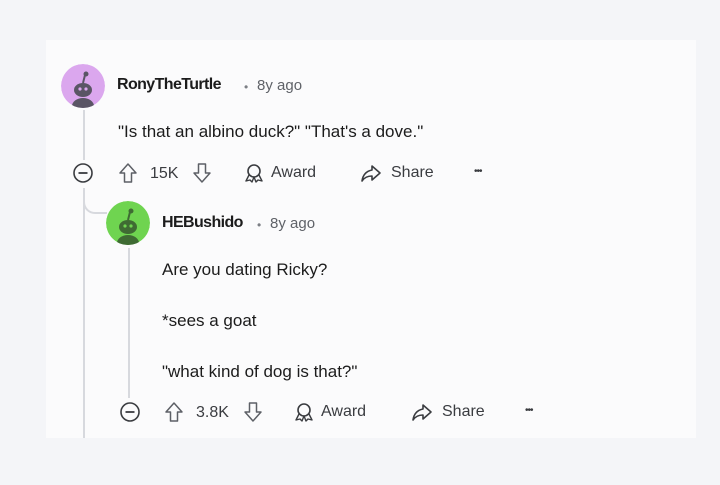  Describe the element at coordinates (245, 269) in the screenshot. I see `comment-text-line: Are you dating Ricky?` at that location.